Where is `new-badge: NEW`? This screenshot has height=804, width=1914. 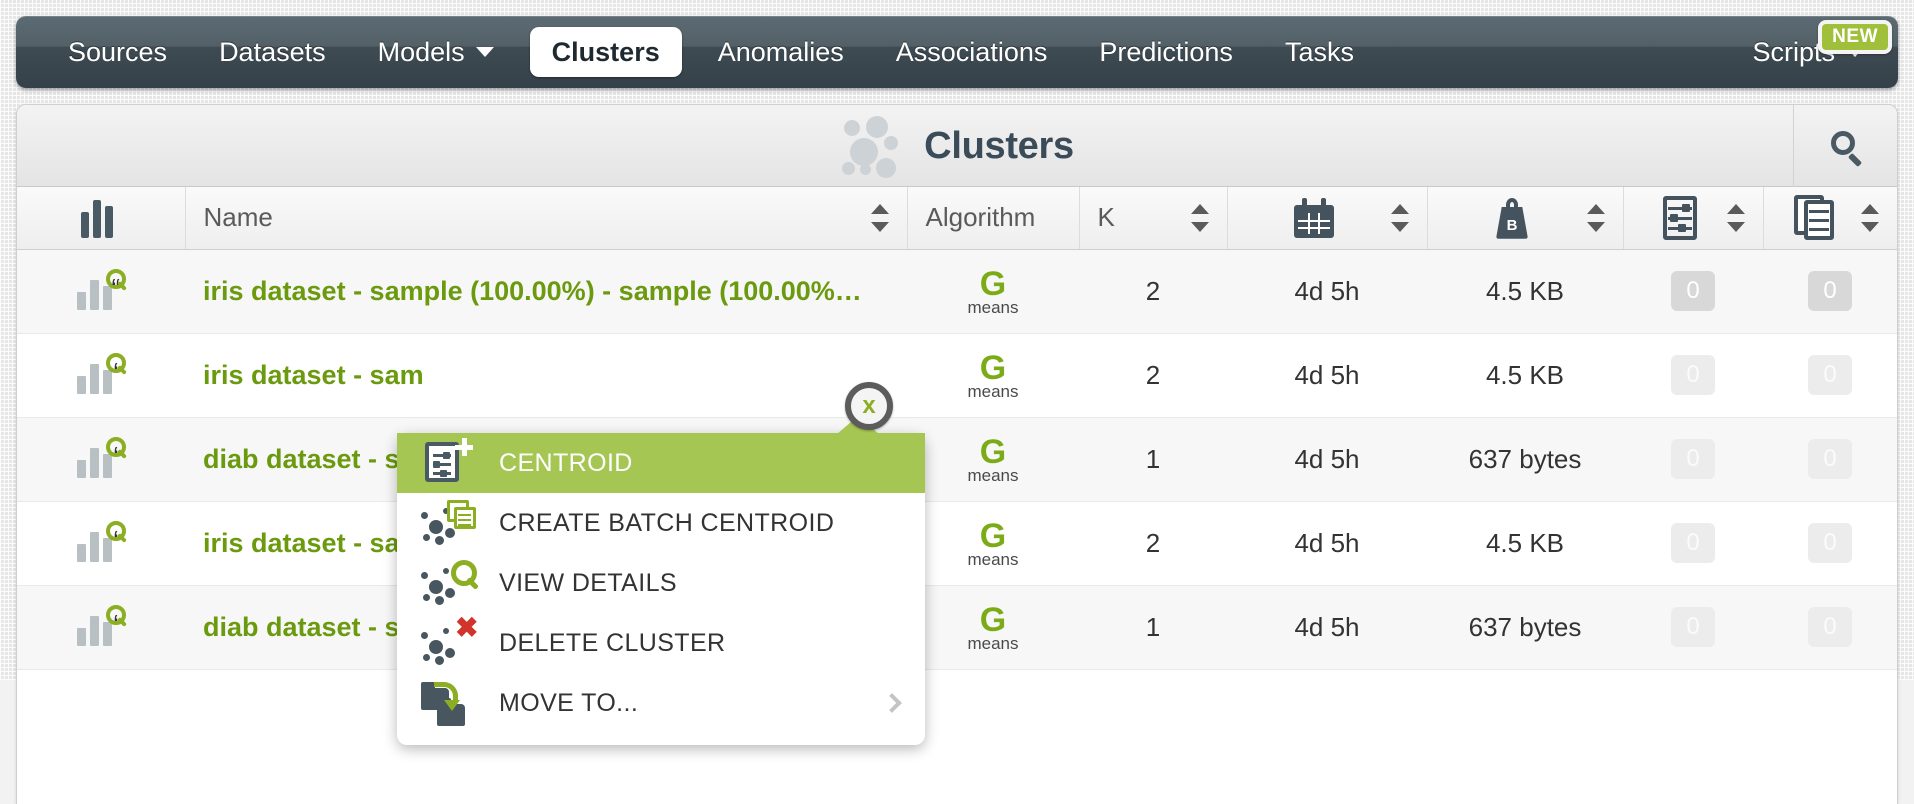 new-badge: NEW is located at coordinates (1855, 37).